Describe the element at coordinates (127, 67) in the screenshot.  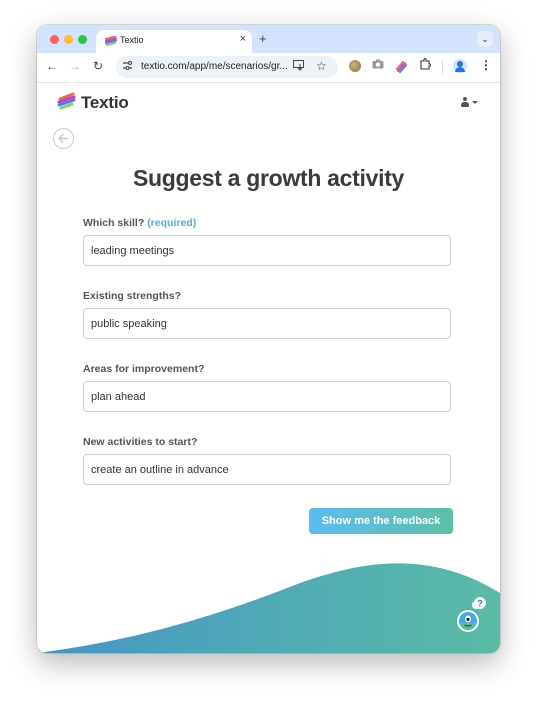
I see `site-settings-icon` at that location.